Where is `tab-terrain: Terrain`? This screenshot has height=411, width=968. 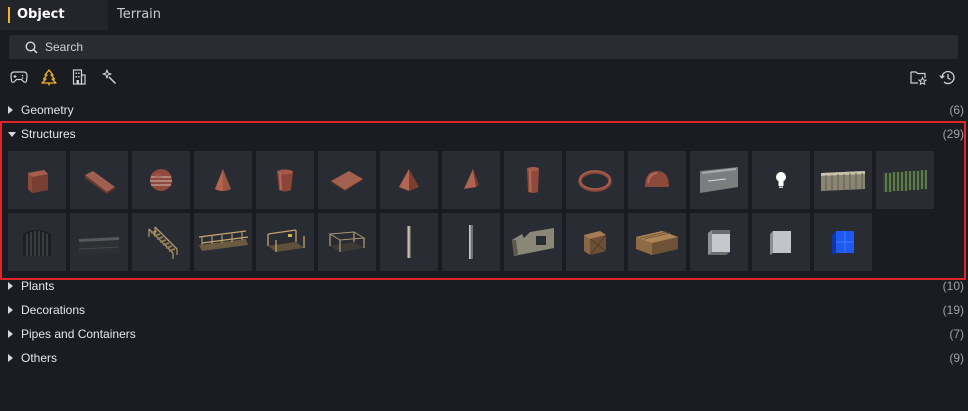
tab-terrain: Terrain is located at coordinates (148, 15).